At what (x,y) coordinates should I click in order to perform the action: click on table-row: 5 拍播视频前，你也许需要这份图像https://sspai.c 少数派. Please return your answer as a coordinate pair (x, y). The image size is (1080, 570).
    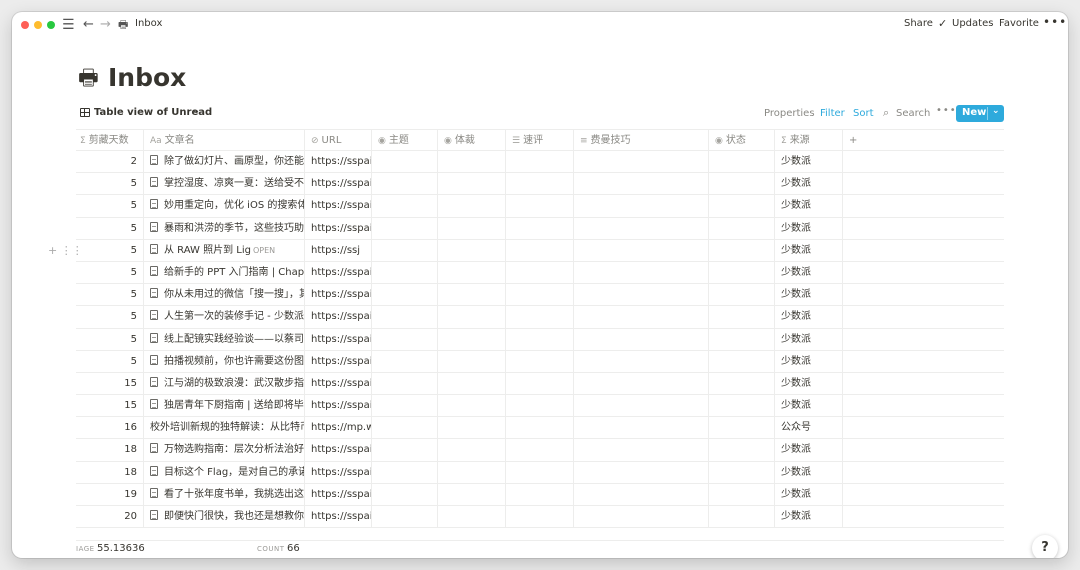
    Looking at the image, I should click on (540, 361).